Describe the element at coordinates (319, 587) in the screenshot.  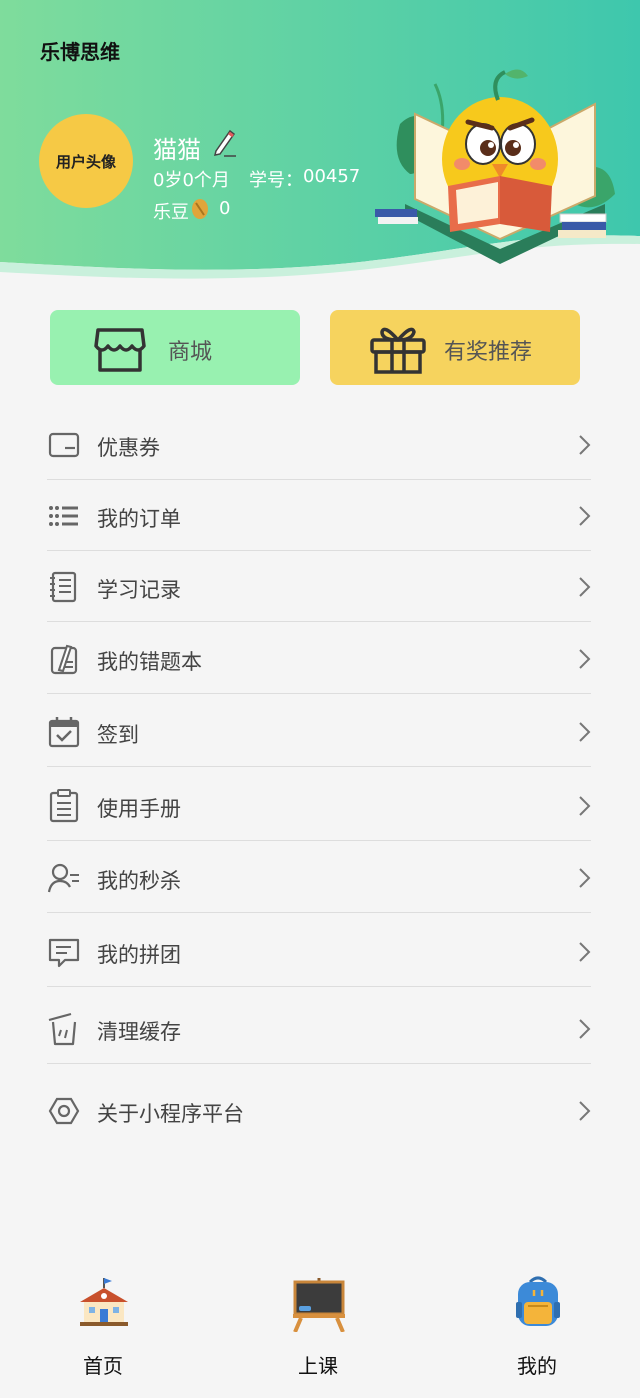
I see `menu-item-study-records: 学习记录` at that location.